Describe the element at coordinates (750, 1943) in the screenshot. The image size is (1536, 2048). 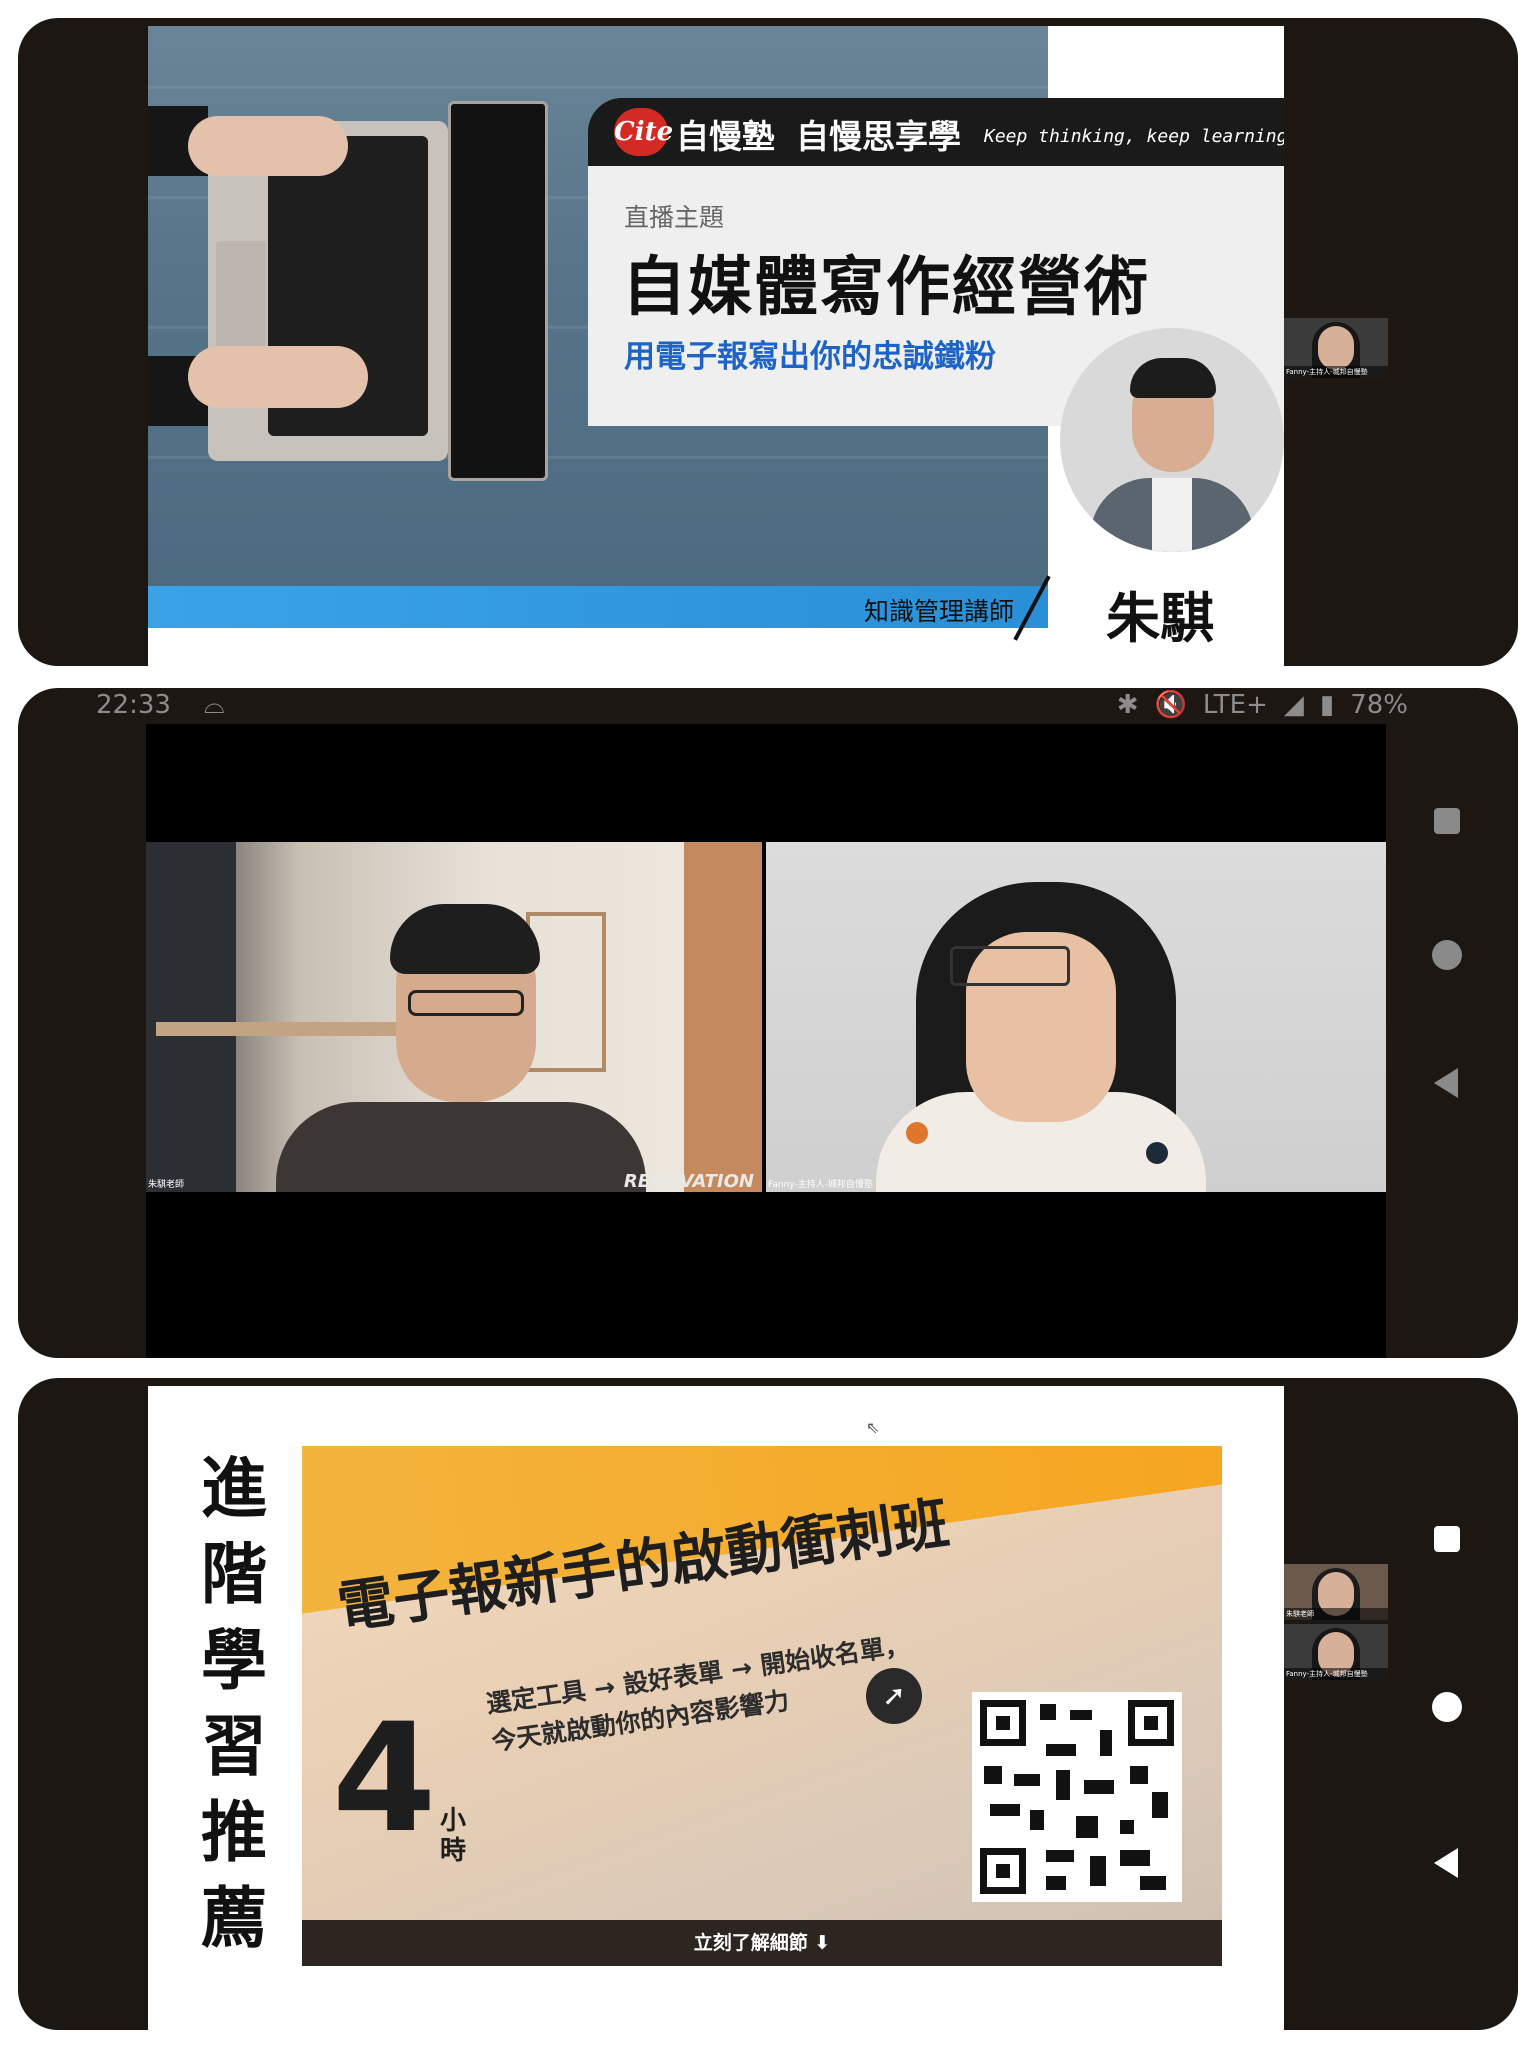
I see `cta-label: 立刻了解細節` at that location.